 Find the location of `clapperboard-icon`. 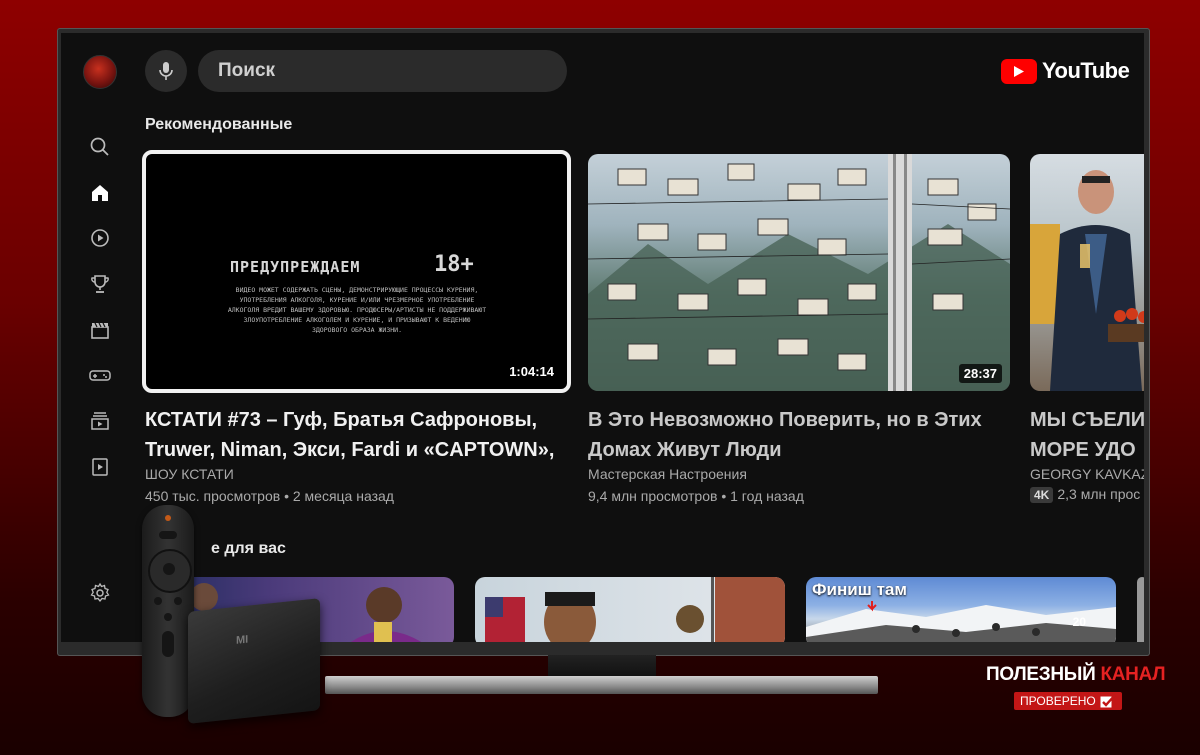

clapperboard-icon is located at coordinates (100, 330).